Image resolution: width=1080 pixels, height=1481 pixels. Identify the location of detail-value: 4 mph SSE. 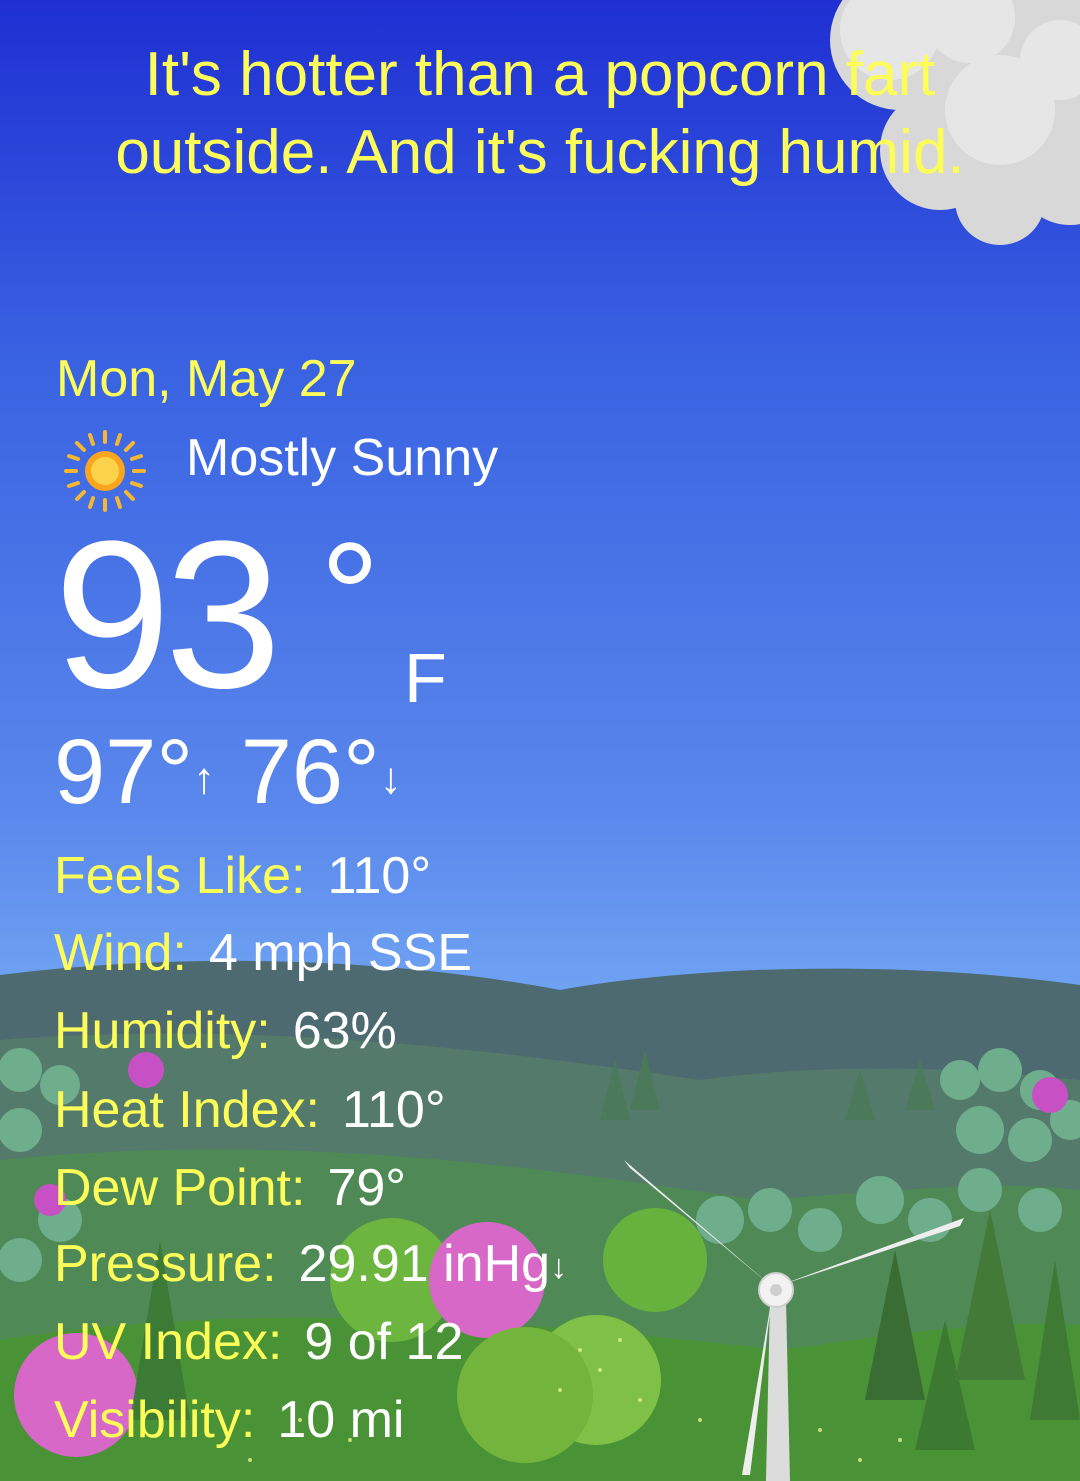
(340, 953).